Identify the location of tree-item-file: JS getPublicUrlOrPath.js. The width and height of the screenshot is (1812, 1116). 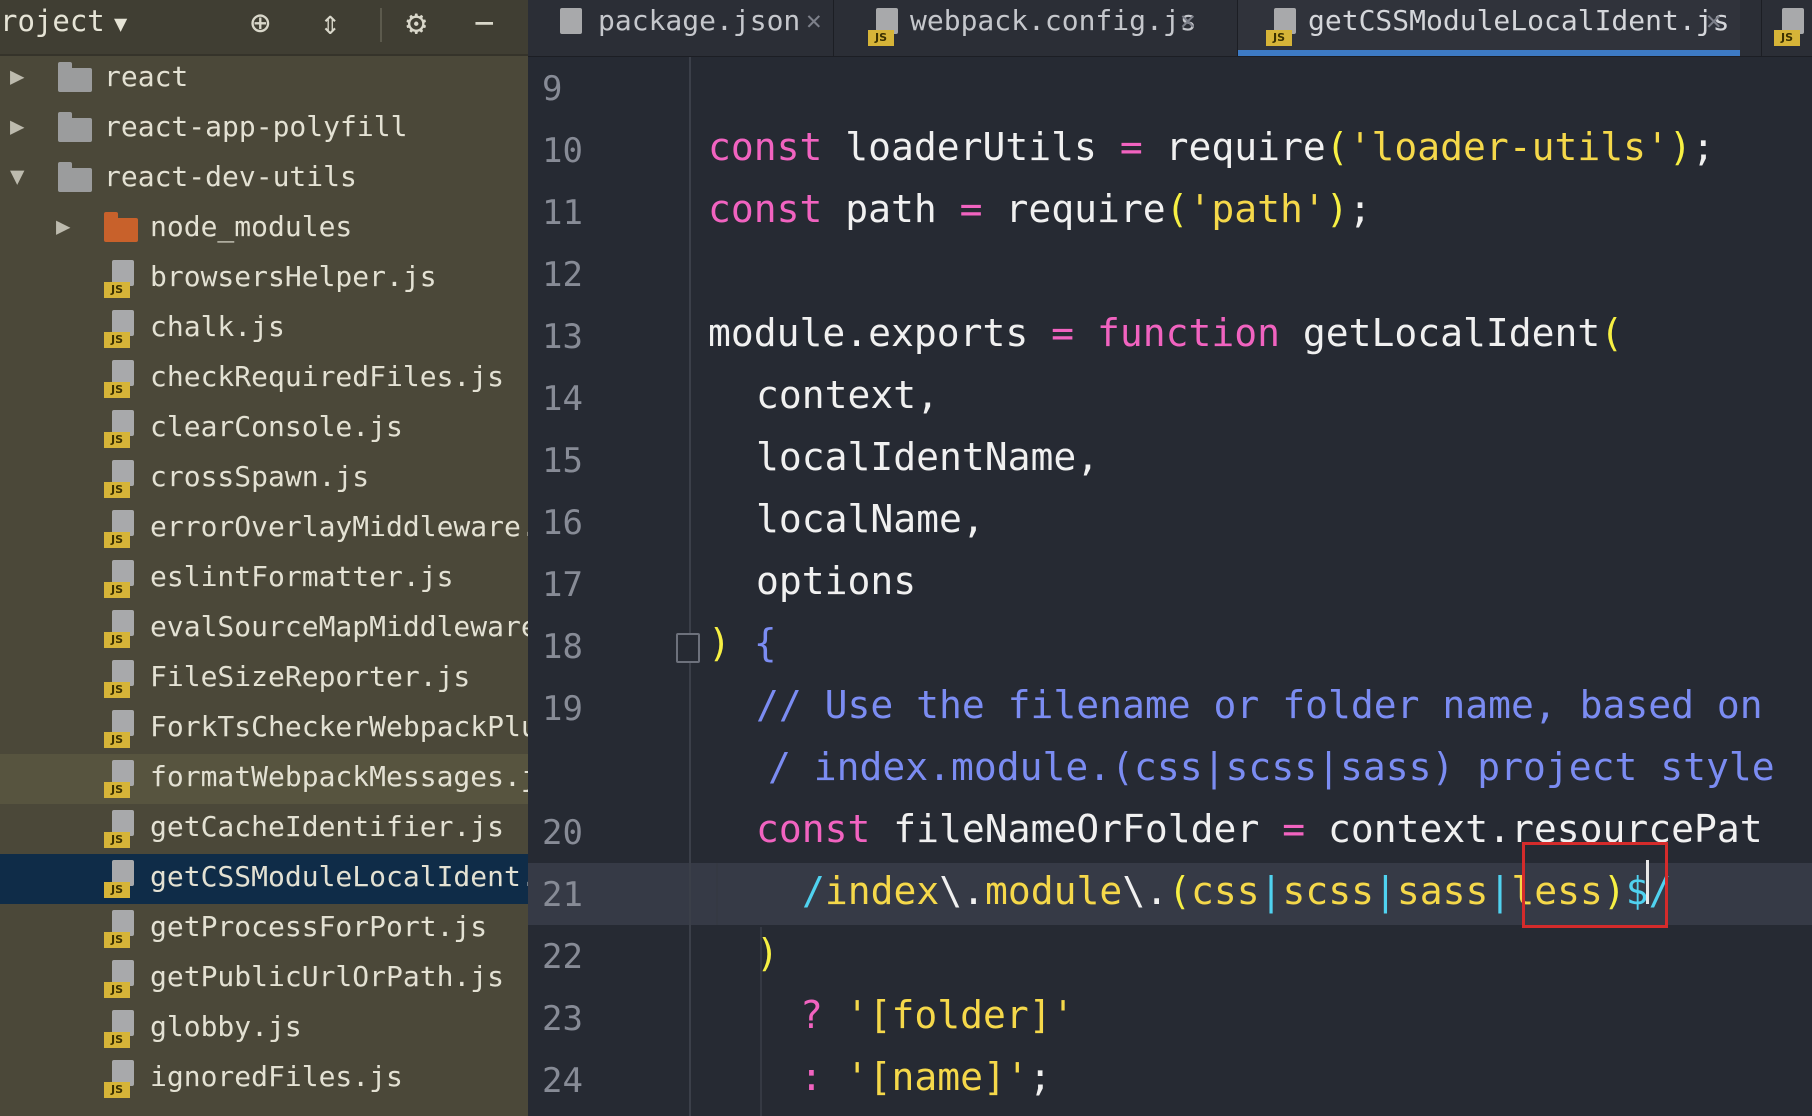
(264, 979).